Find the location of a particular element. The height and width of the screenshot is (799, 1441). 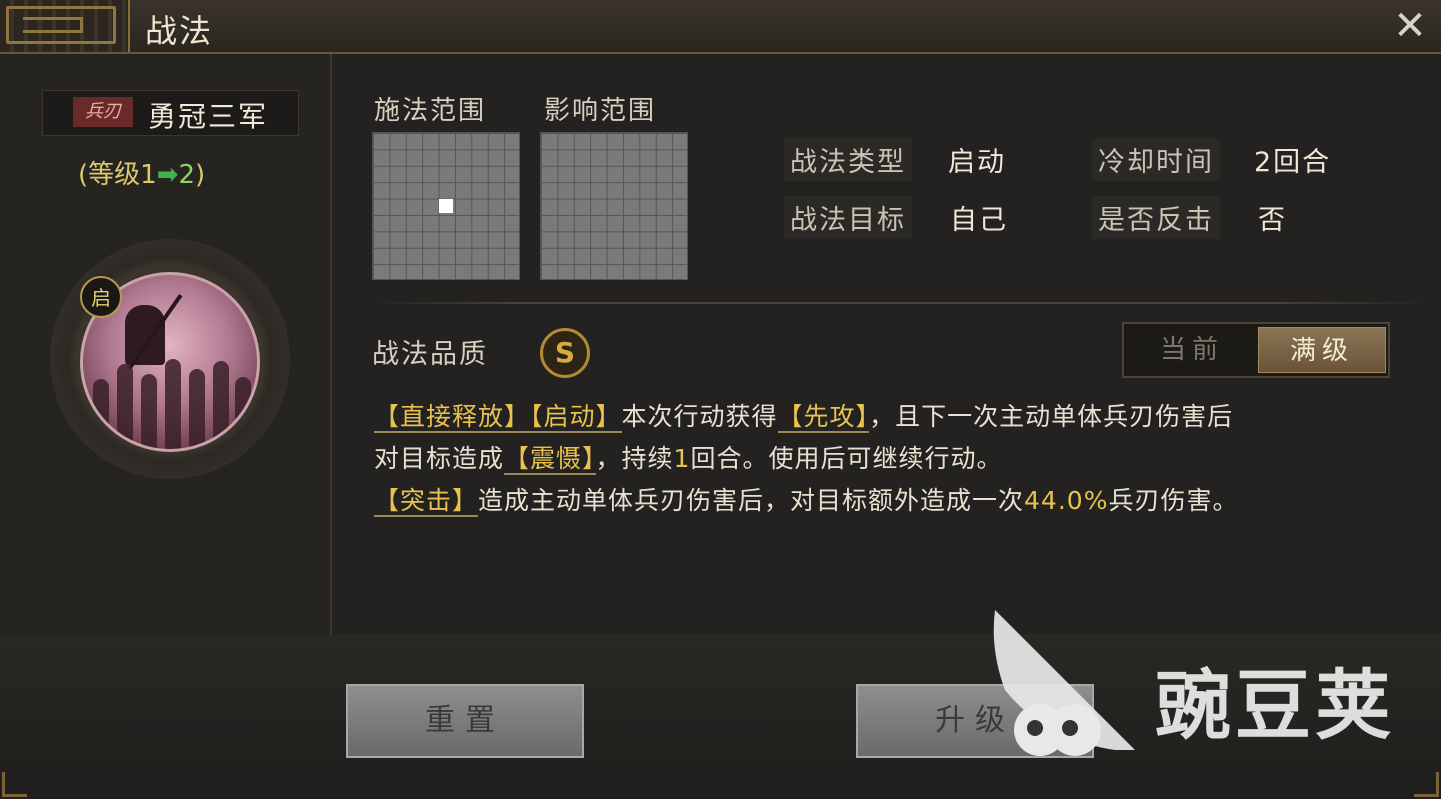

cooldown-label: 冷却时间 is located at coordinates (1156, 159).